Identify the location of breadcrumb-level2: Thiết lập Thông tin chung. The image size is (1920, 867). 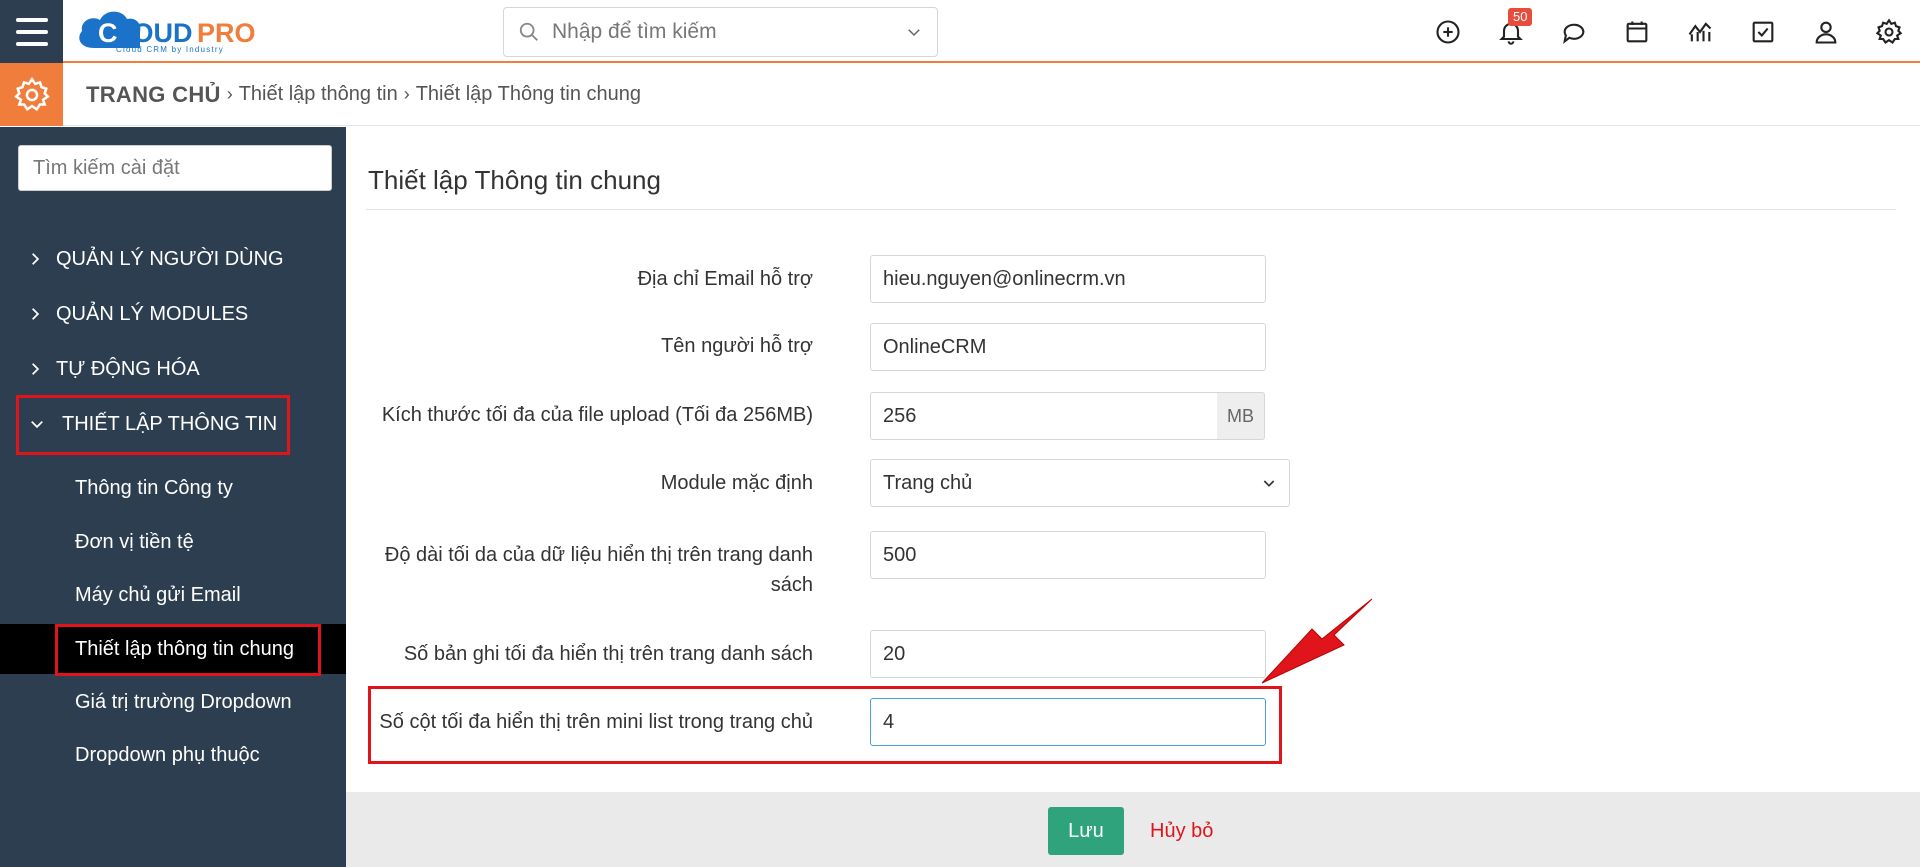
(528, 94).